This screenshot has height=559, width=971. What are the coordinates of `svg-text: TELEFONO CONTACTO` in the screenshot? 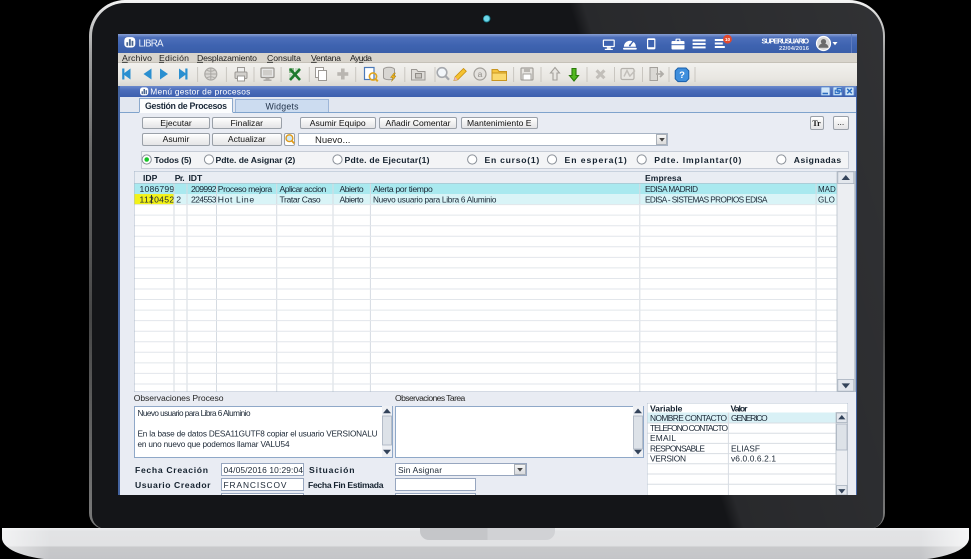 It's located at (689, 428).